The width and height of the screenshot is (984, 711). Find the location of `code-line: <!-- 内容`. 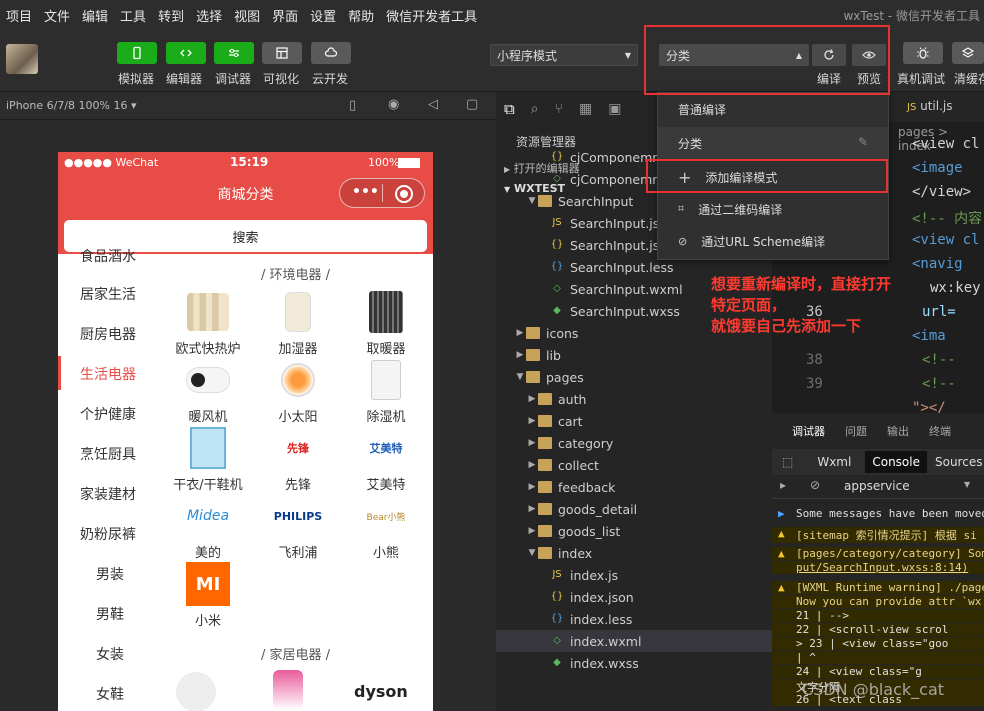

code-line: <!-- 内容 is located at coordinates (947, 218).